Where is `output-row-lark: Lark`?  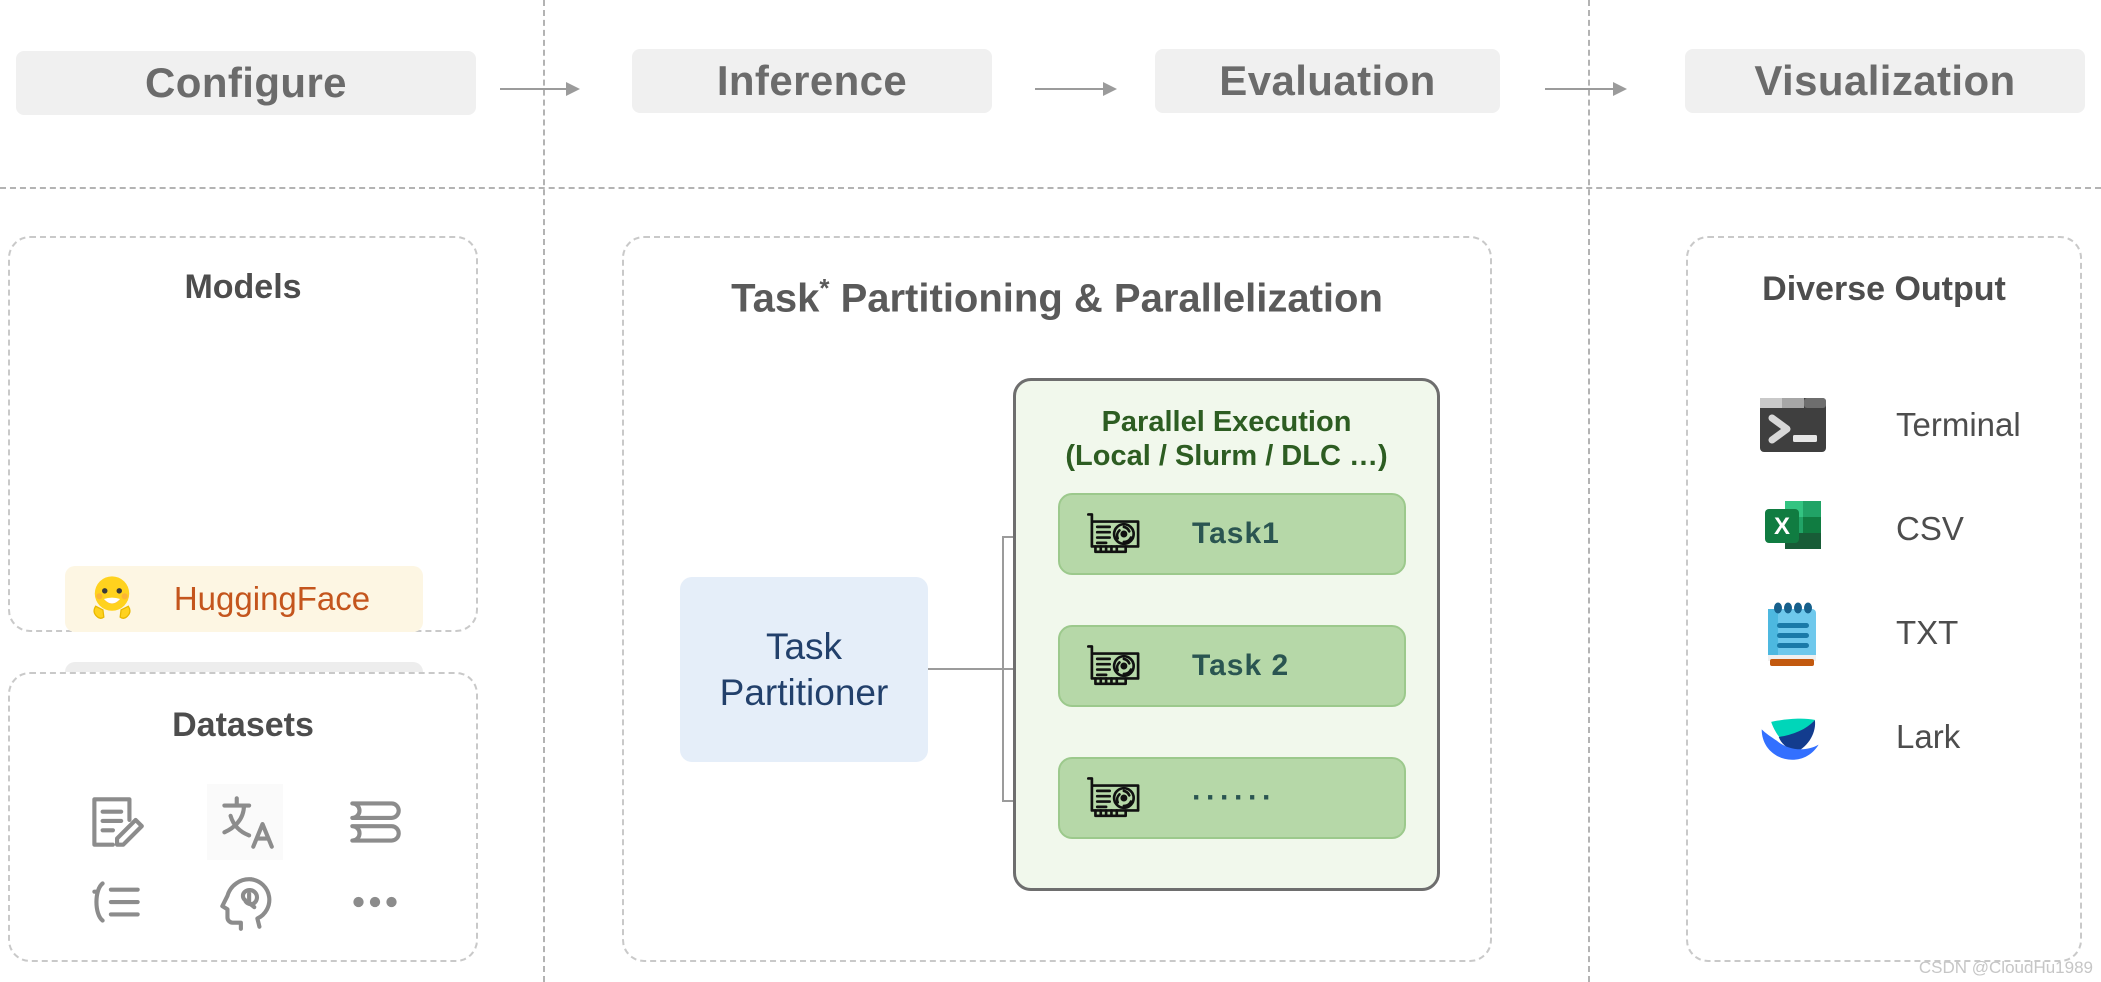 output-row-lark: Lark is located at coordinates (1911, 737).